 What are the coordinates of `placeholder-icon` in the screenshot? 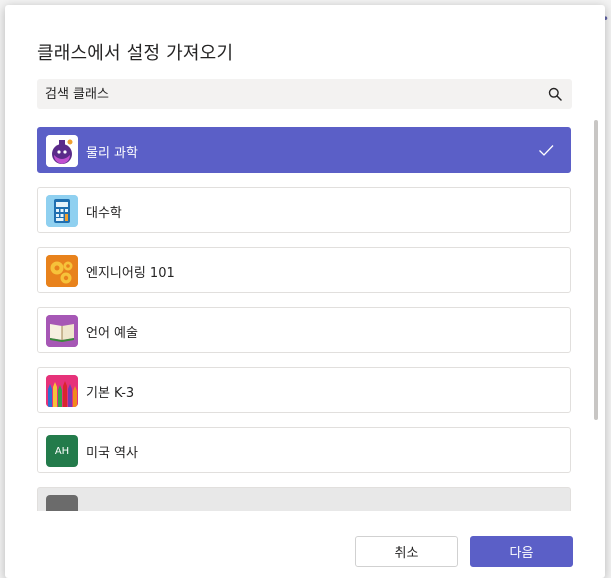 It's located at (62, 503).